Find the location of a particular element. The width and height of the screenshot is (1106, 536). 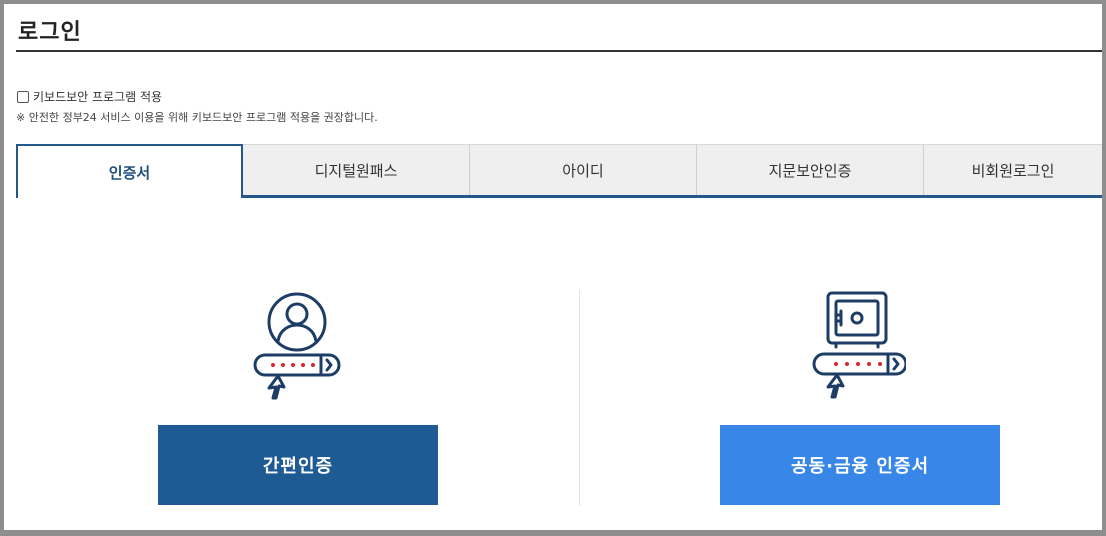

user-password-icon is located at coordinates (297, 347).